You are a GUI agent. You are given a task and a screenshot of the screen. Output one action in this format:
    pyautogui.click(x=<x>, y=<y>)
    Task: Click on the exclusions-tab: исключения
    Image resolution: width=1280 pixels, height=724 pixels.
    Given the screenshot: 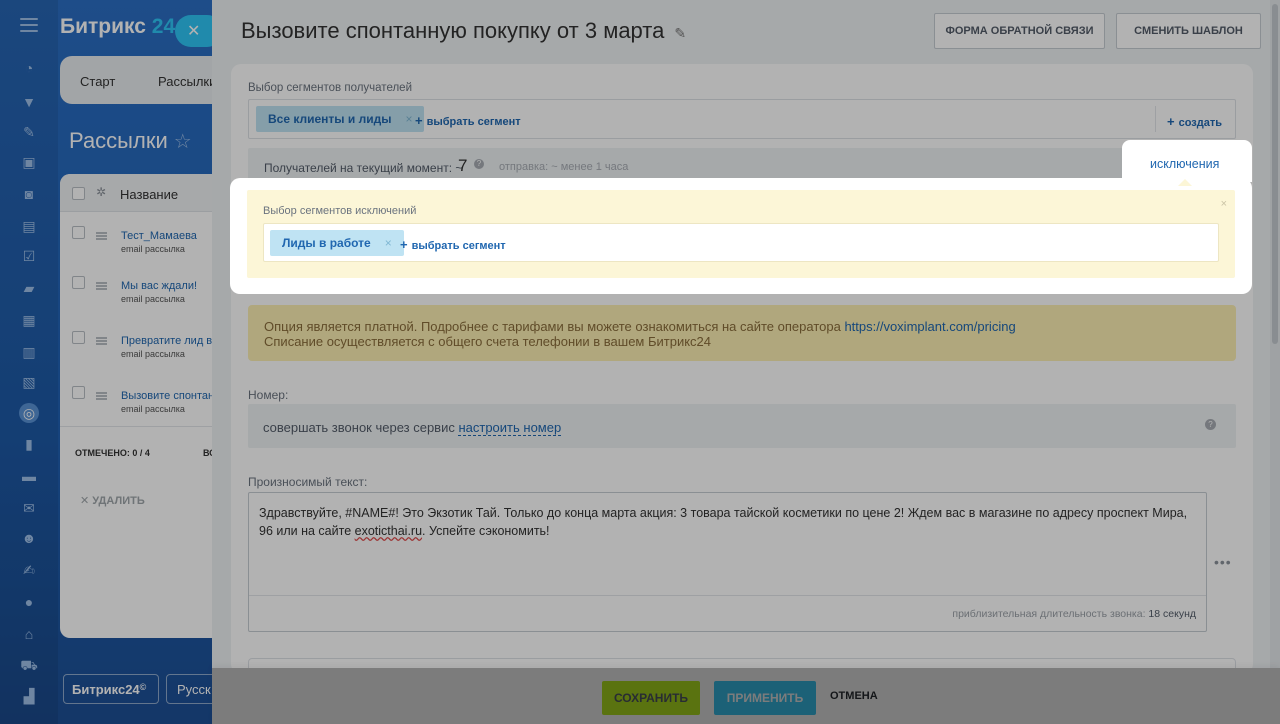 What is the action you would take?
    pyautogui.click(x=1187, y=161)
    